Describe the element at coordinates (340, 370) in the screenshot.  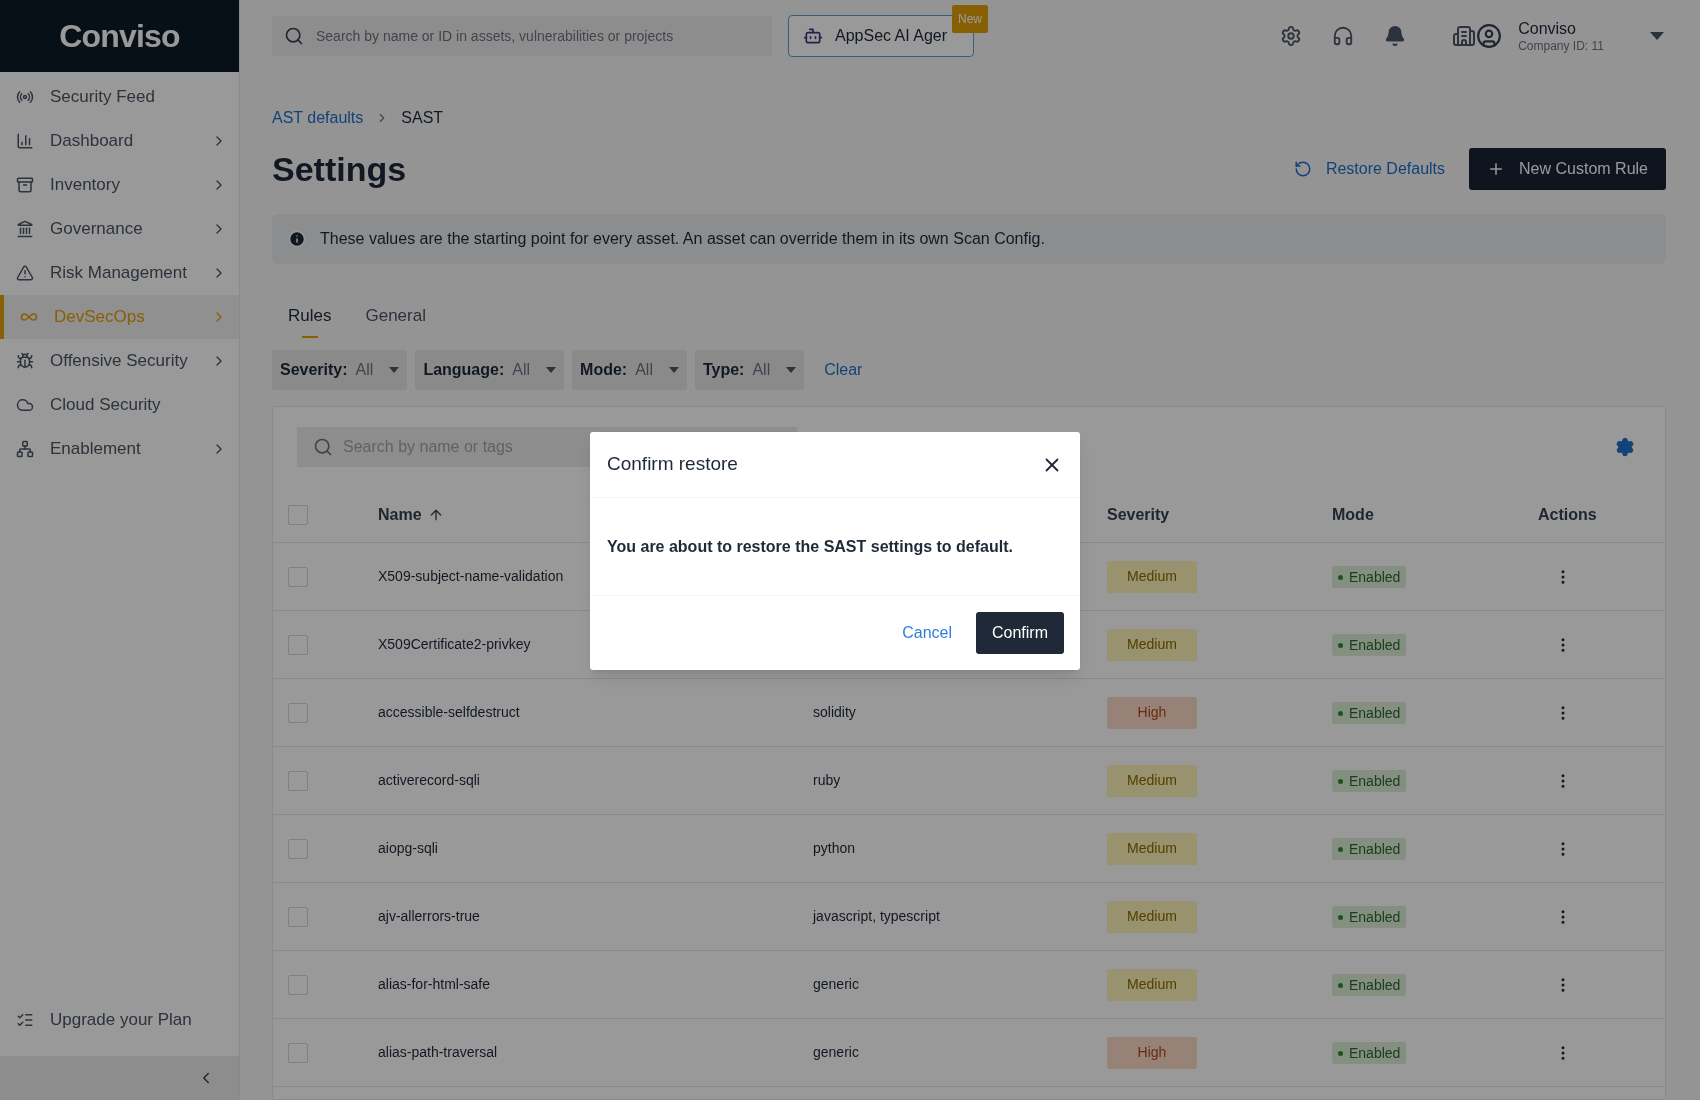
I see `filter-dropdown: Severity: All` at that location.